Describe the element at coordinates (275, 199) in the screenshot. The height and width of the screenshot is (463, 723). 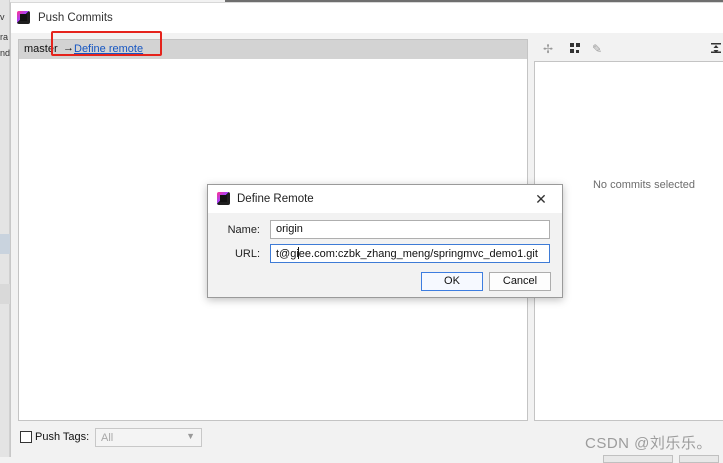
I see `dialog-title: Define Remote` at that location.